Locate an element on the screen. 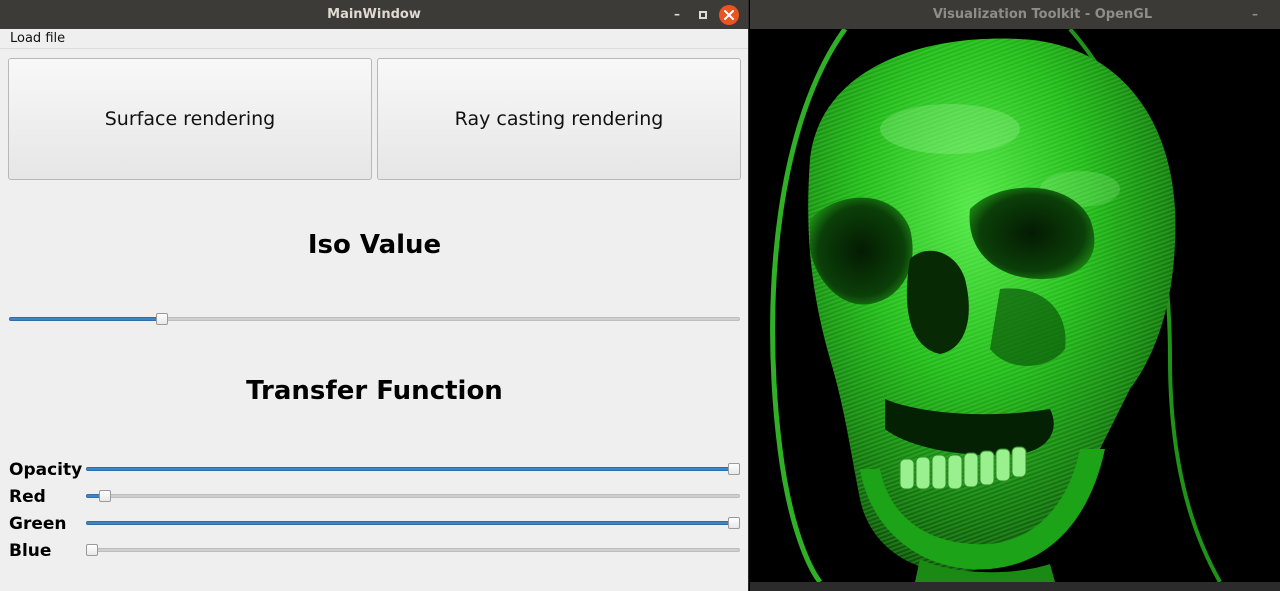 This screenshot has height=591, width=1280. green-label: Green is located at coordinates (38, 524).